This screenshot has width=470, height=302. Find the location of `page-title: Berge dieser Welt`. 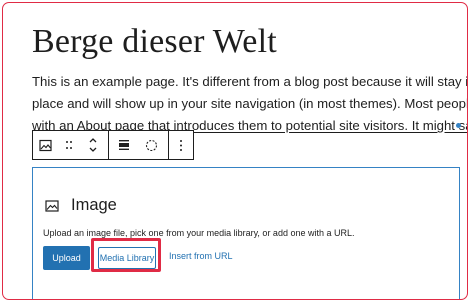

page-title: Berge dieser Welt is located at coordinates (154, 42).